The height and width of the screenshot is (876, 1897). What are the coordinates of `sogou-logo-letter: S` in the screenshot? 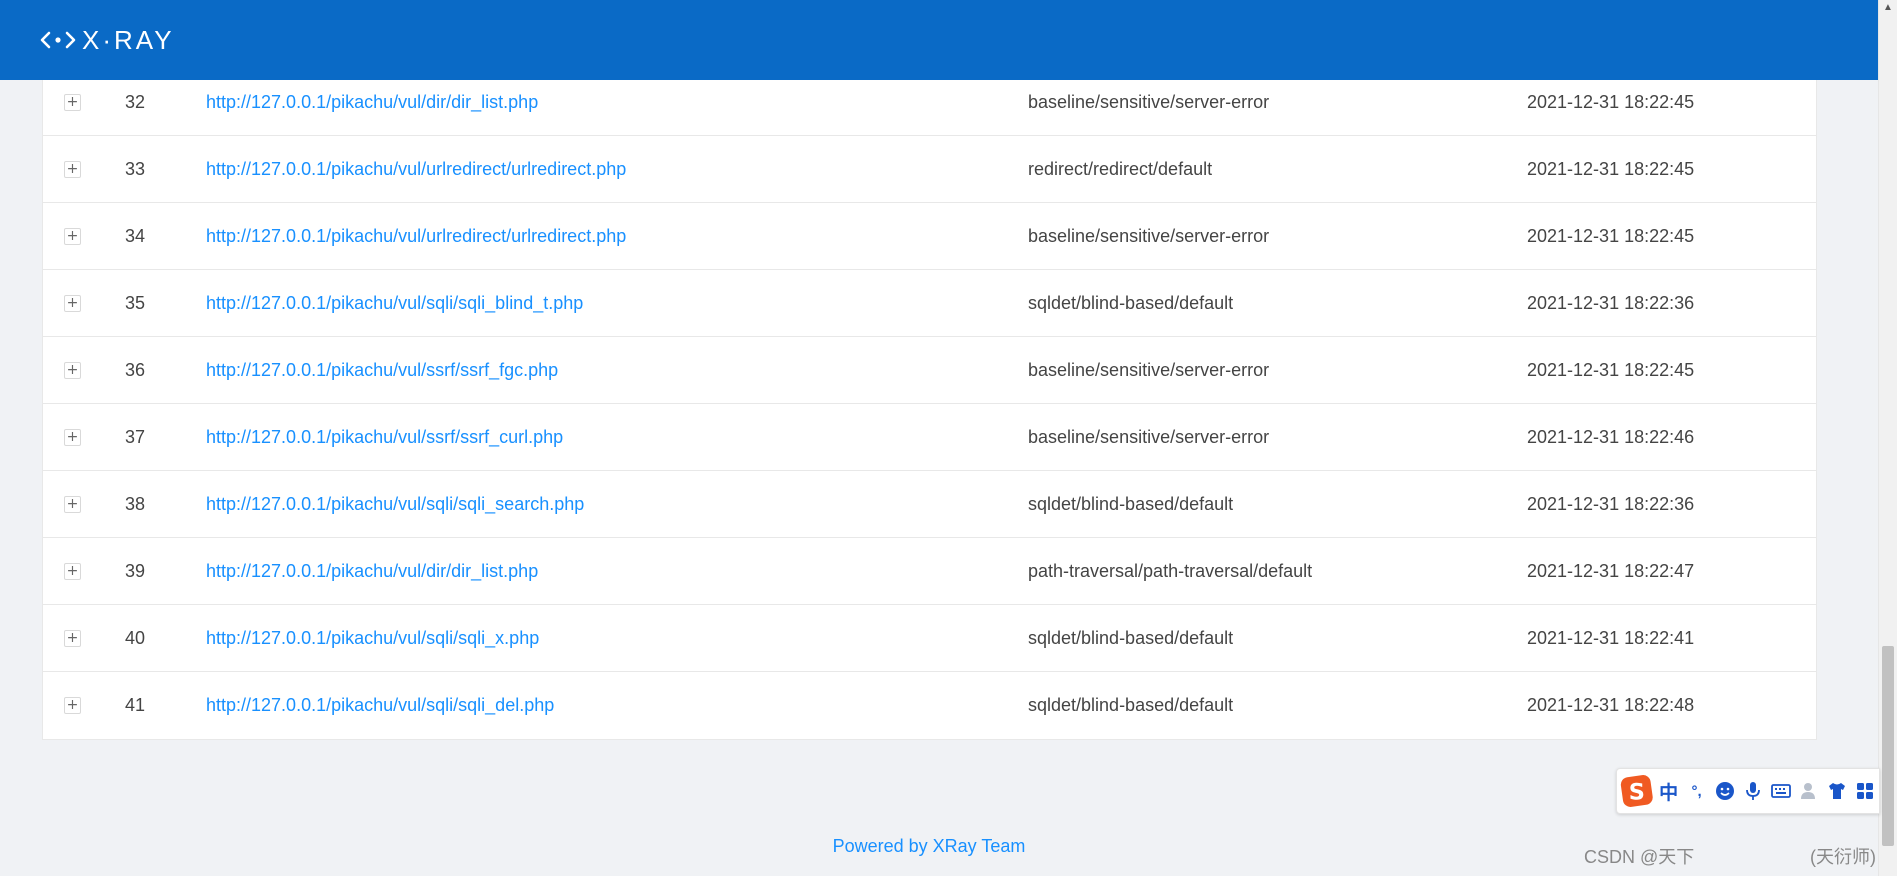 It's located at (1637, 792).